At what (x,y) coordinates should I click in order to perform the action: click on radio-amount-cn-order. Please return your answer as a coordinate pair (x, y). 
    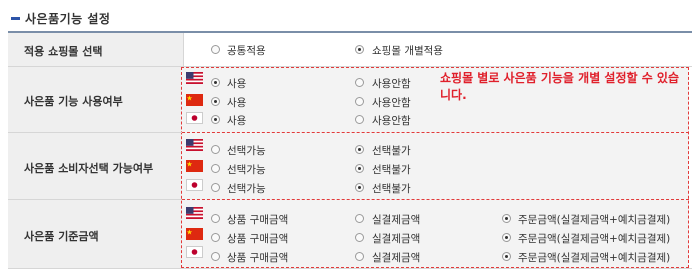
    Looking at the image, I should click on (506, 237).